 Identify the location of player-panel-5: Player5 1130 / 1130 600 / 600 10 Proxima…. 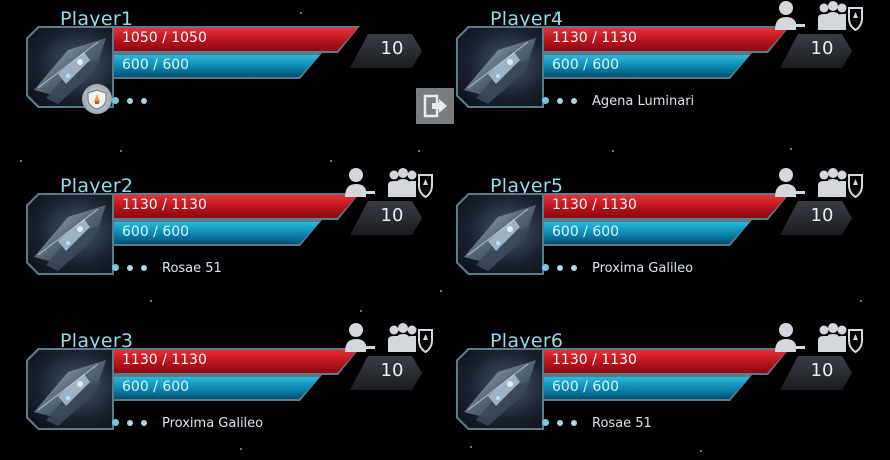
(666, 231).